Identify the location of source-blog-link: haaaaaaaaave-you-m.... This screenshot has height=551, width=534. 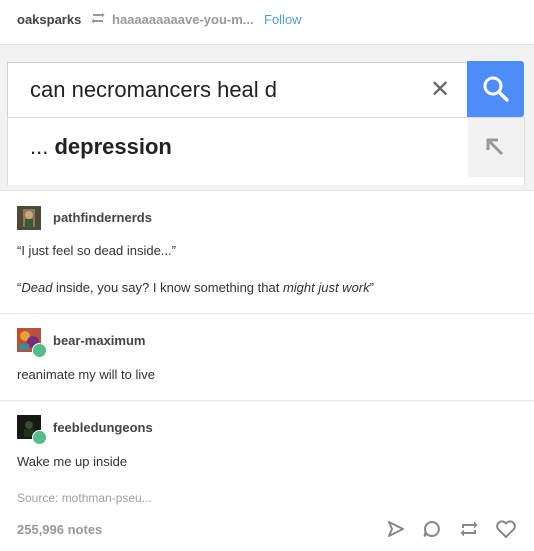
(183, 19).